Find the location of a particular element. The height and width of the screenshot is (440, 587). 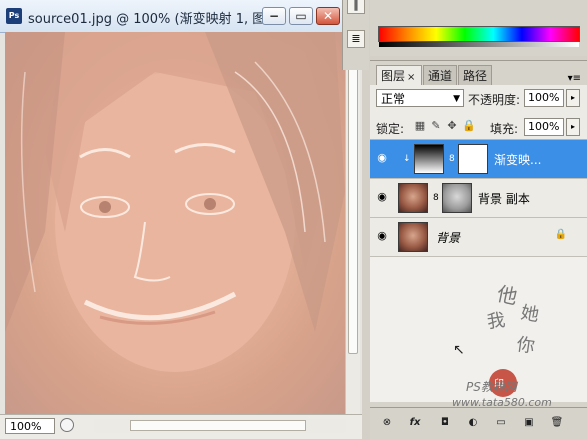

blend-opacity-row: 正常 ▼ 不透明度: 100% ▸ is located at coordinates (478, 100).